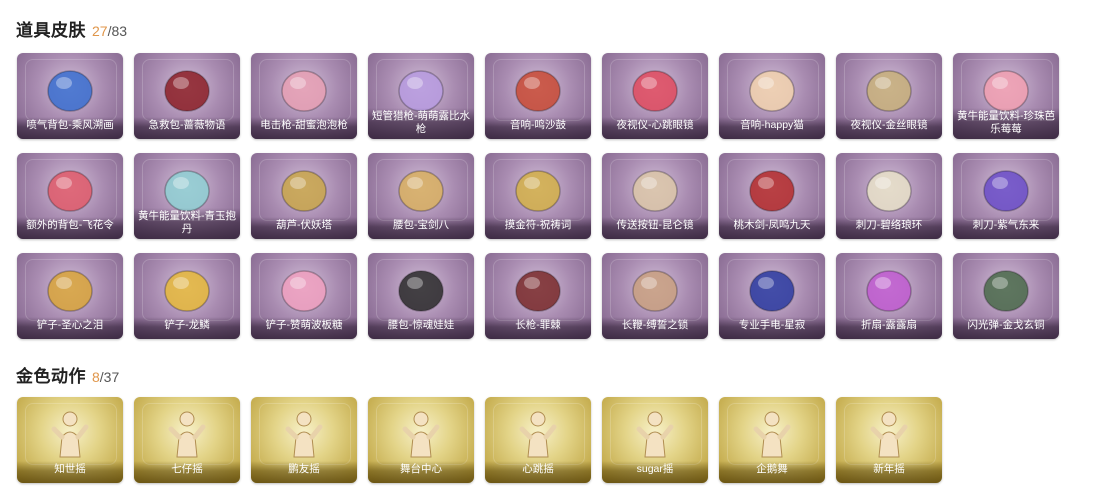 Image resolution: width=1110 pixels, height=502 pixels. I want to click on card-label: 鹏友摇, so click(304, 472).